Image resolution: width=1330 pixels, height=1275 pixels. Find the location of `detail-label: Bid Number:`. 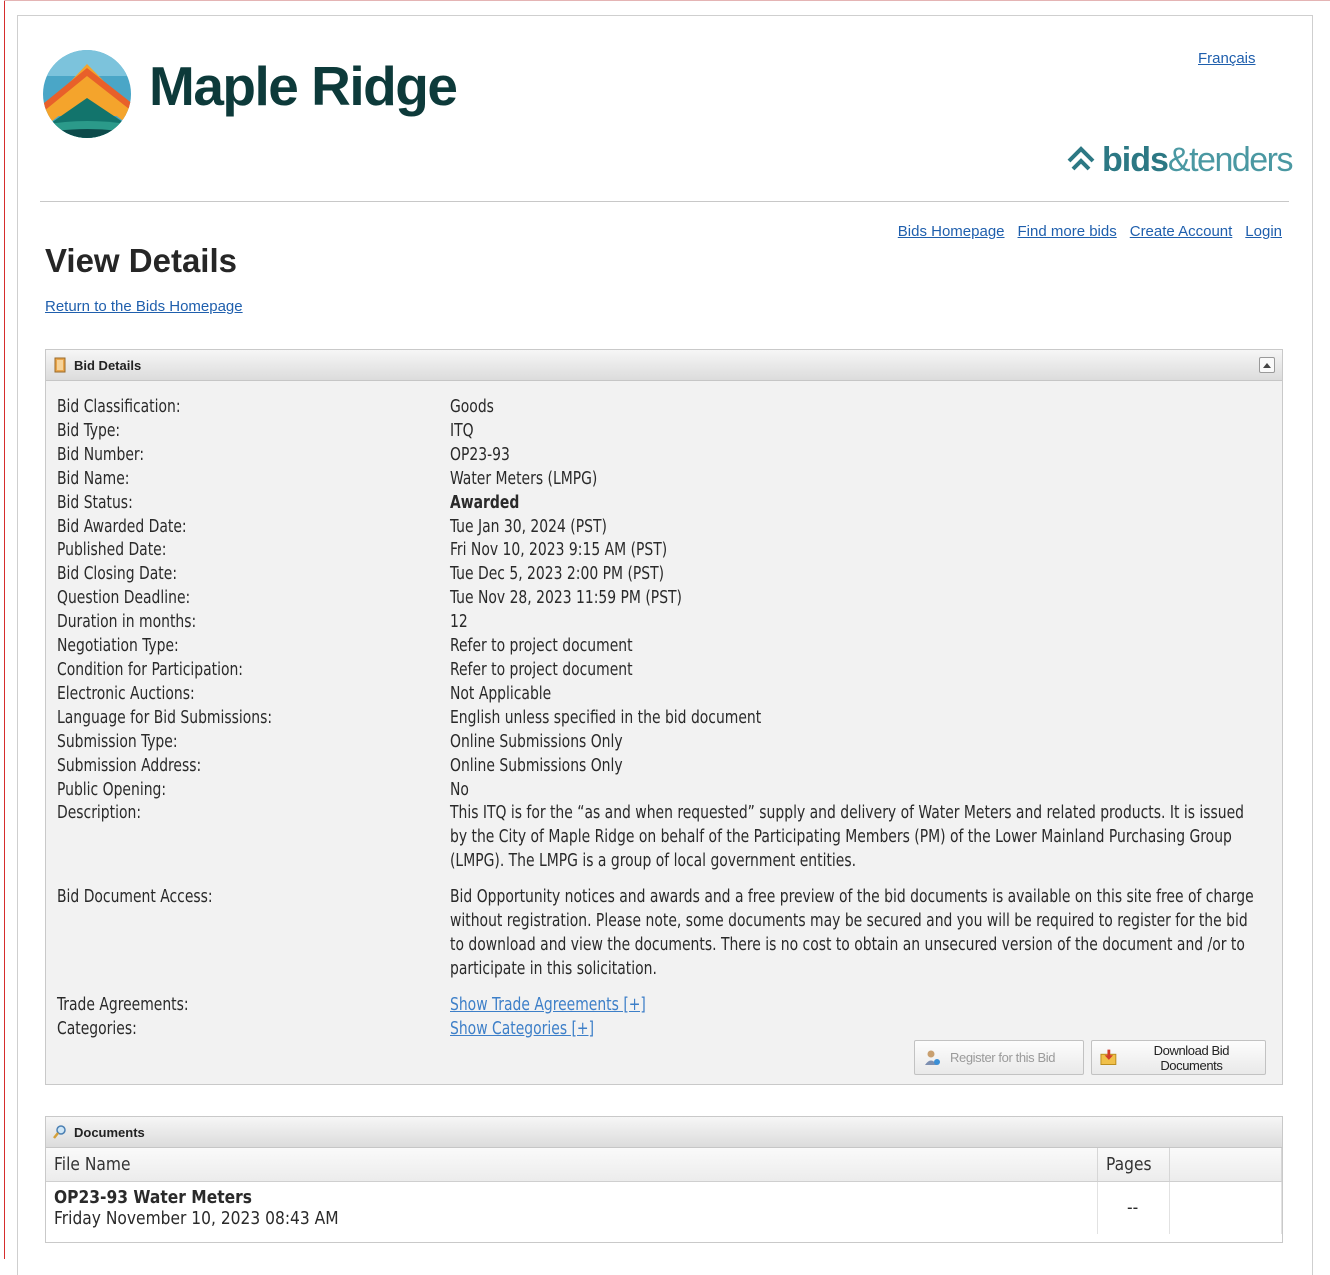

detail-label: Bid Number: is located at coordinates (101, 454).